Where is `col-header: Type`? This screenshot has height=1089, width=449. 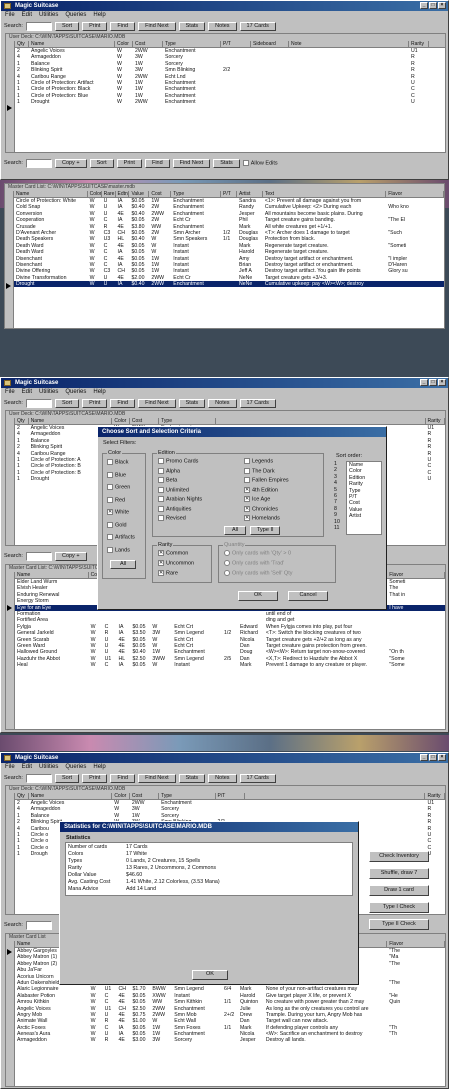 col-header: Type is located at coordinates (196, 194).